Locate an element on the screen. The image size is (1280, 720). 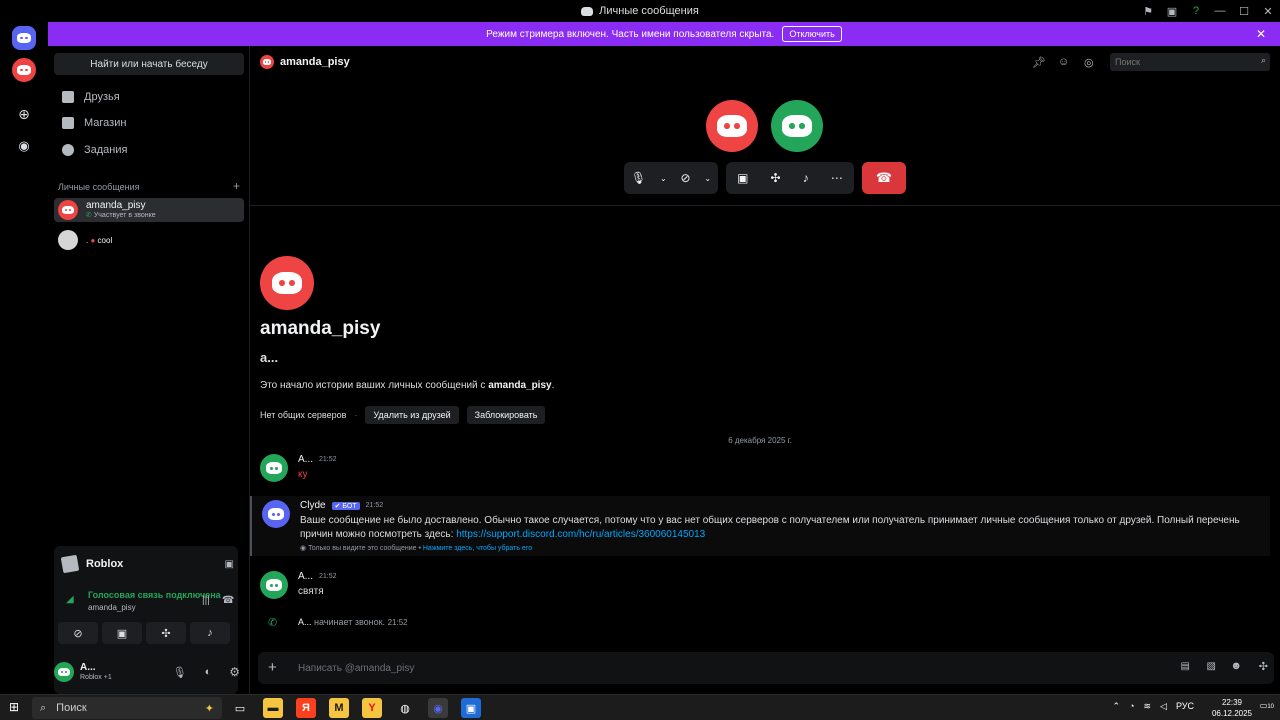
discover-icon: ◉ is located at coordinates (24, 146).